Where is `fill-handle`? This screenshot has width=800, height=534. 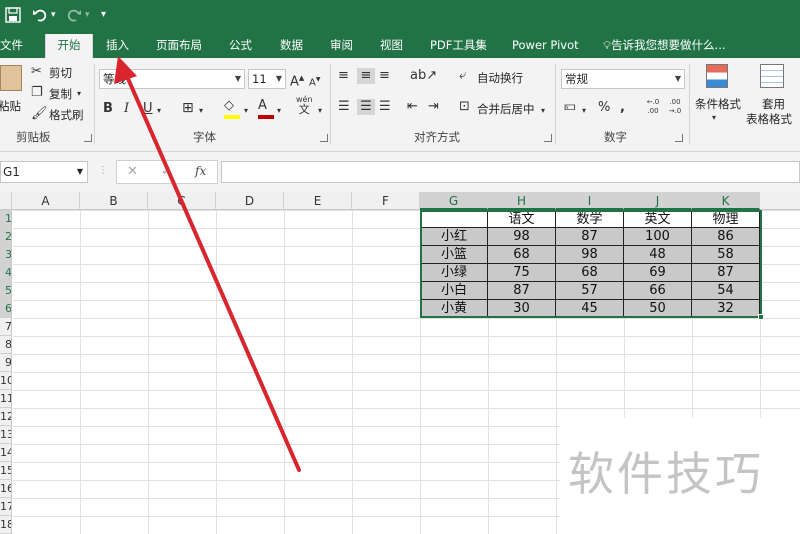
fill-handle is located at coordinates (761, 317).